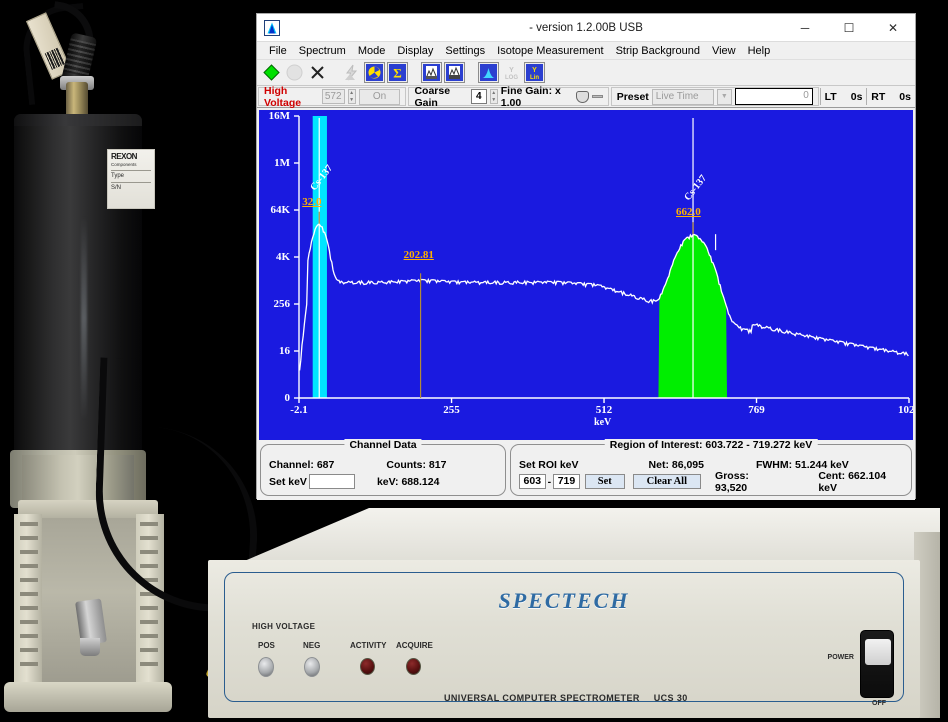  What do you see at coordinates (805, 27) in the screenshot?
I see `minimize-button: ─` at bounding box center [805, 27].